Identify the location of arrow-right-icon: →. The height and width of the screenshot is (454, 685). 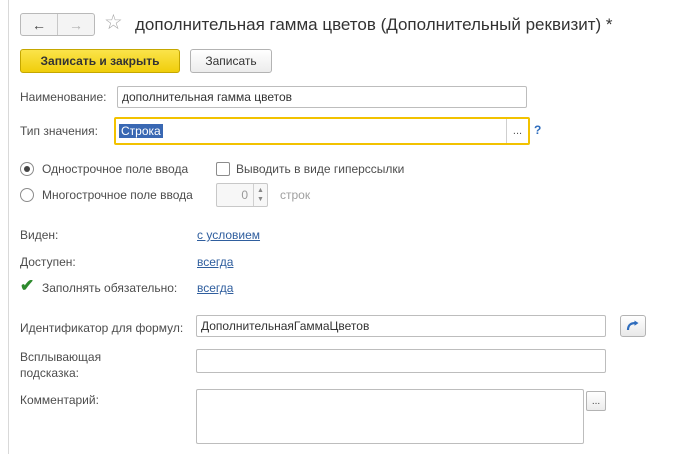
(76, 24).